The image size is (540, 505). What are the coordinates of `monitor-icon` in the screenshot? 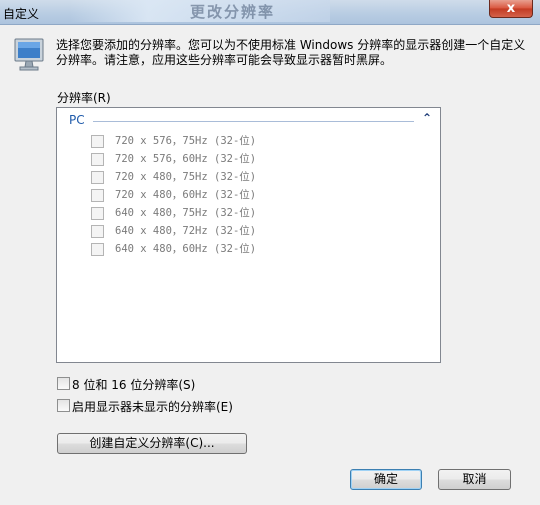 It's located at (29, 54).